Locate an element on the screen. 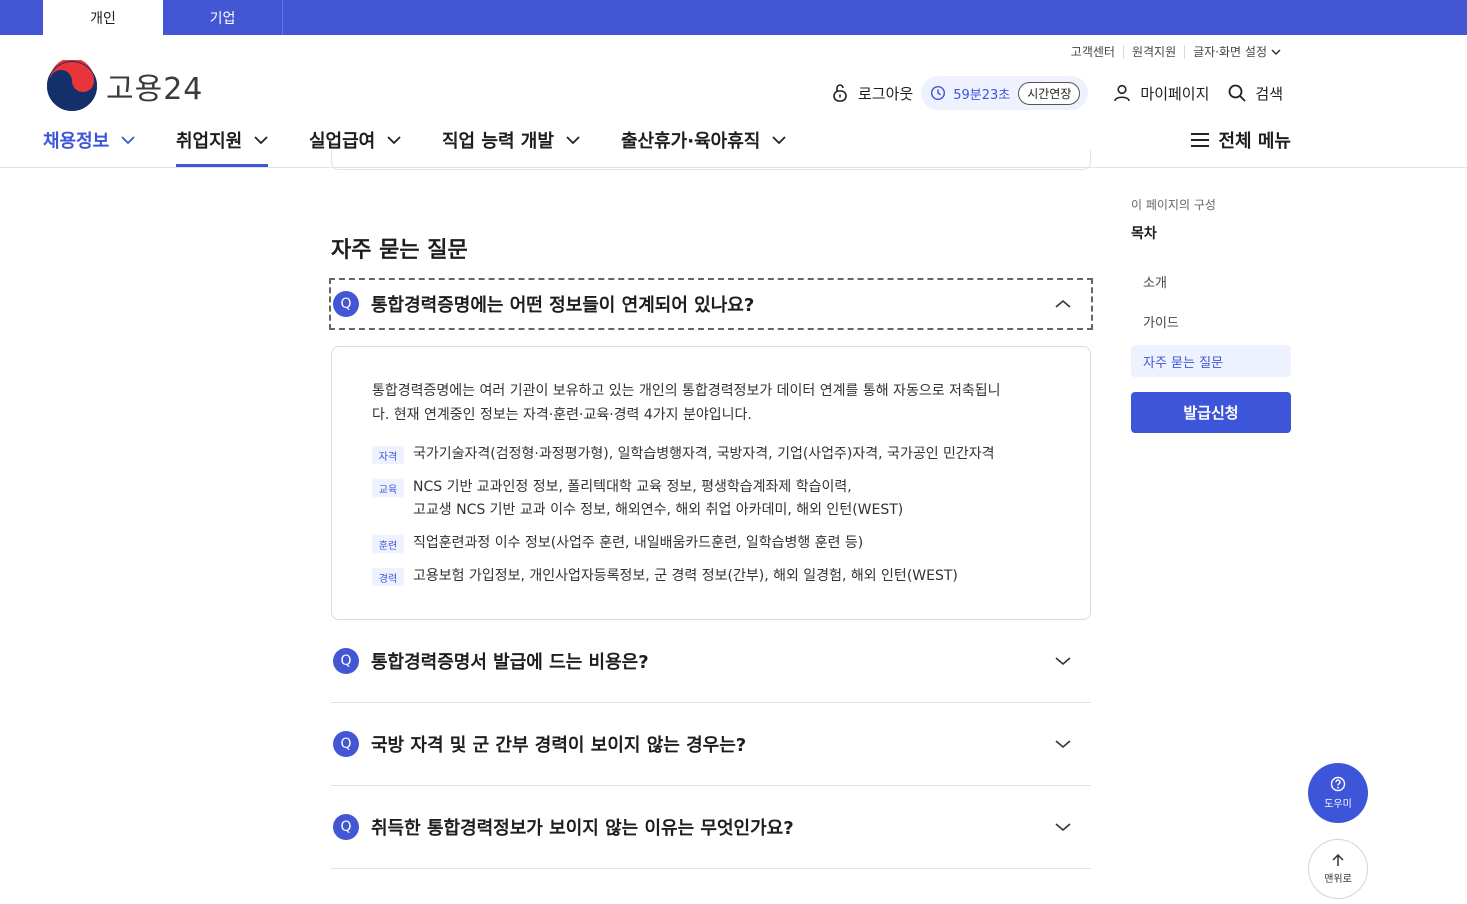  nav-item-label: 취업지원 is located at coordinates (209, 141).